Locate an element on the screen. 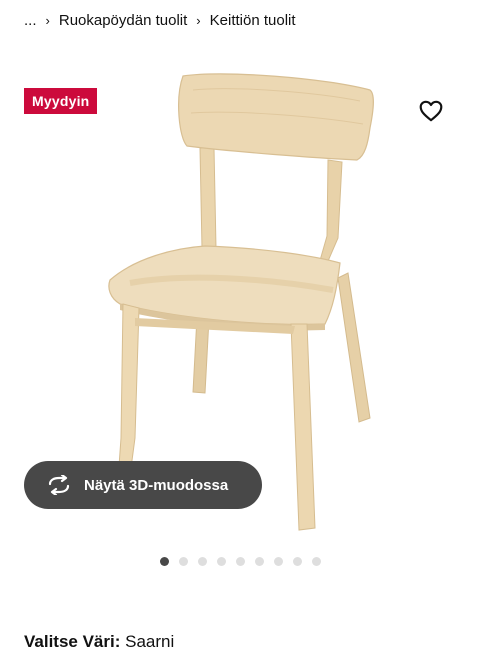  breadcrumb-item-kitchen-chairs: Keittiön tuolit is located at coordinates (253, 20).